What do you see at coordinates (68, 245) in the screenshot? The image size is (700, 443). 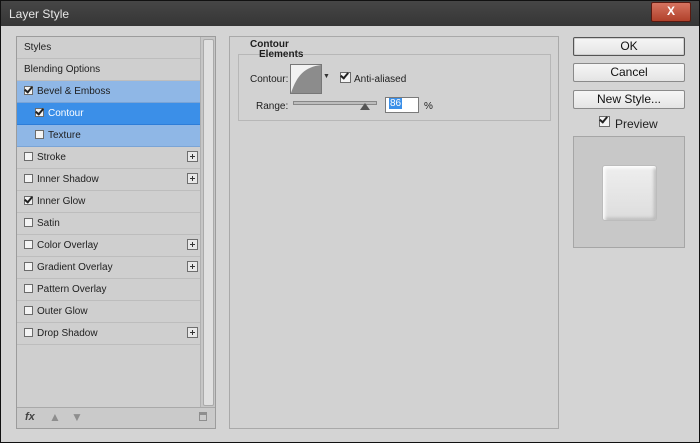 I see `list-item-label: Color Overlay` at bounding box center [68, 245].